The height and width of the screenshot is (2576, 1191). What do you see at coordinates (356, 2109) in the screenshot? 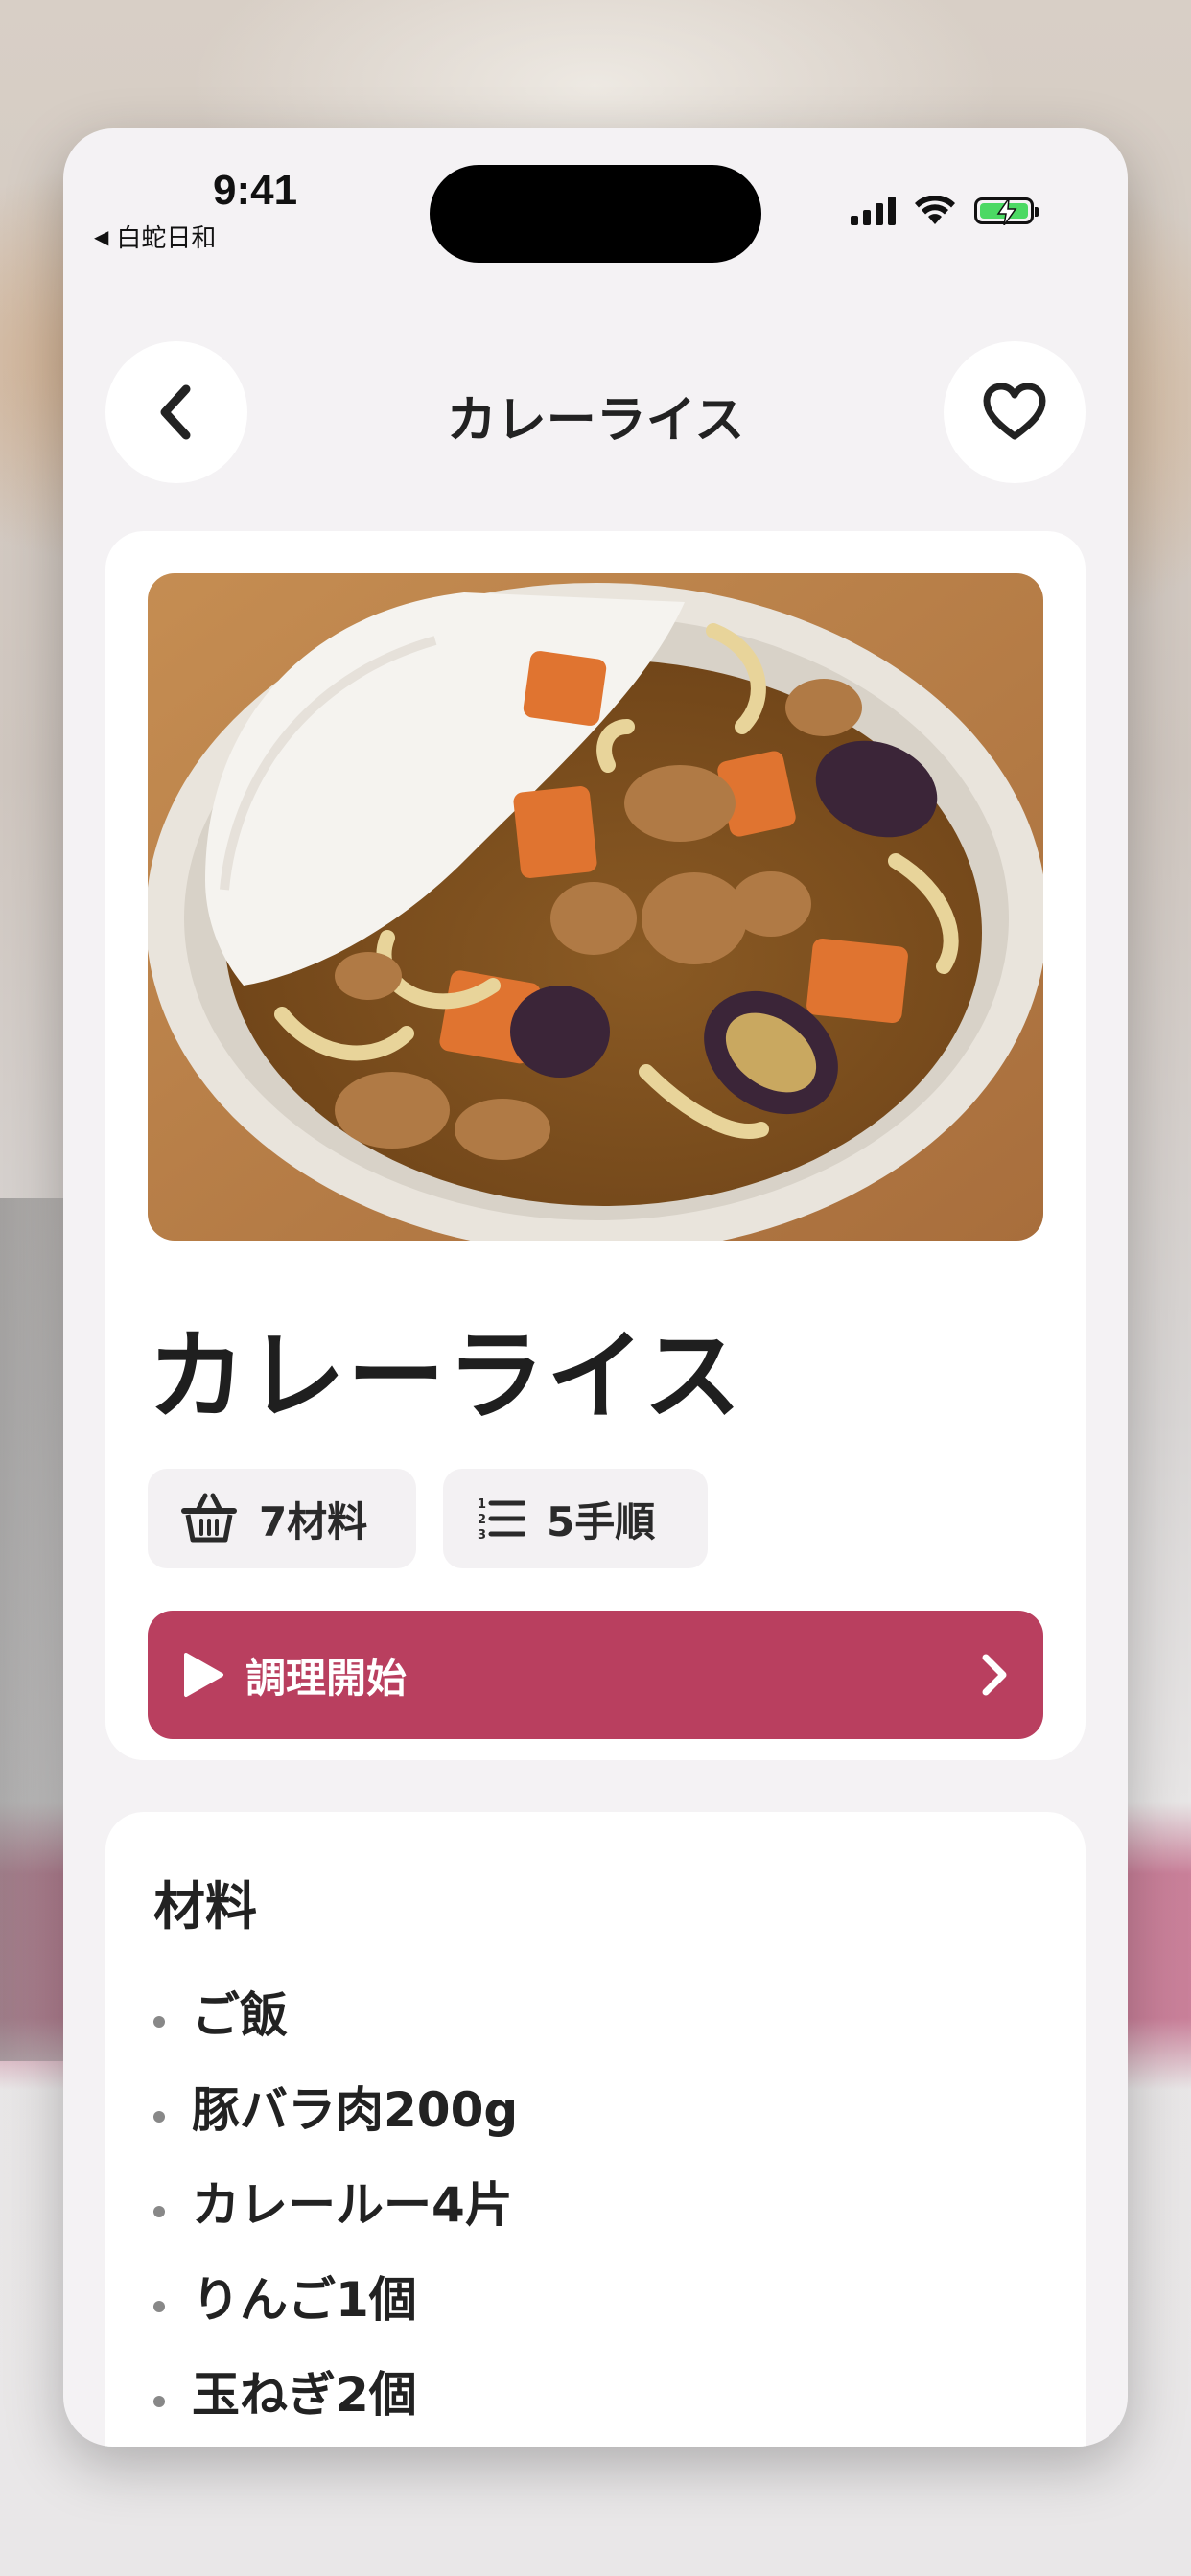
I see `ingredient-text: 豚バラ肉200g` at bounding box center [356, 2109].